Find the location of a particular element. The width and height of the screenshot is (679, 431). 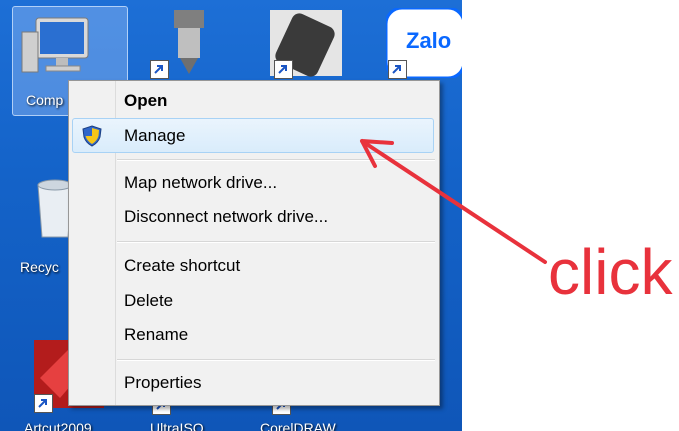

annotation-arrow-icon is located at coordinates (453, 201).